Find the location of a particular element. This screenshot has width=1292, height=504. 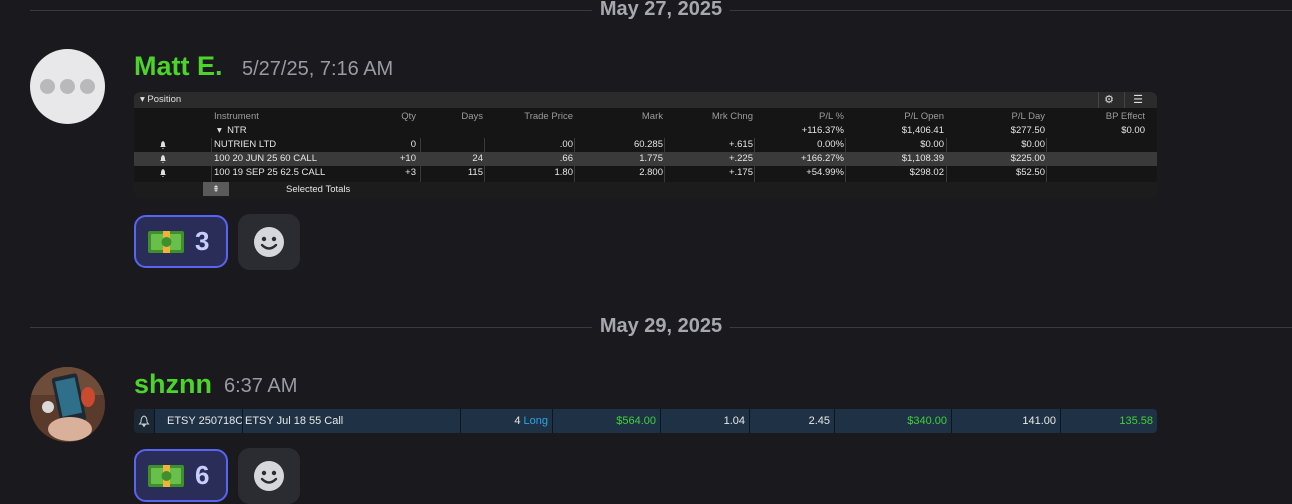

table-cell: 2.800 is located at coordinates (651, 172).